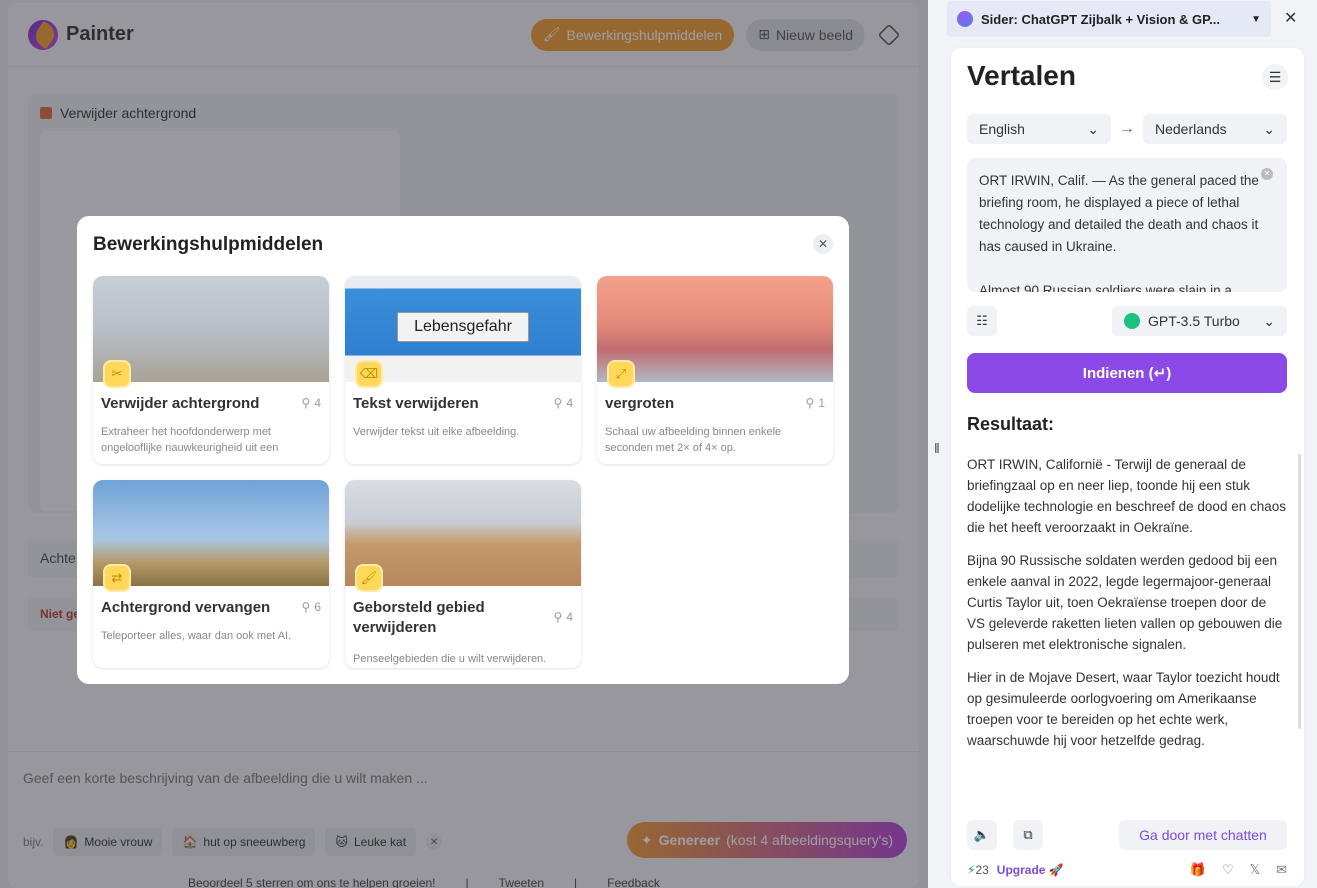 The width and height of the screenshot is (1317, 888). I want to click on card-title: Verwijder achtergrond, so click(180, 403).